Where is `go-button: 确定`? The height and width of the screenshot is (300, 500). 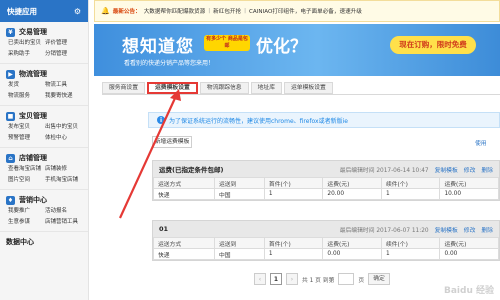 go-button: 确定 is located at coordinates (379, 279).